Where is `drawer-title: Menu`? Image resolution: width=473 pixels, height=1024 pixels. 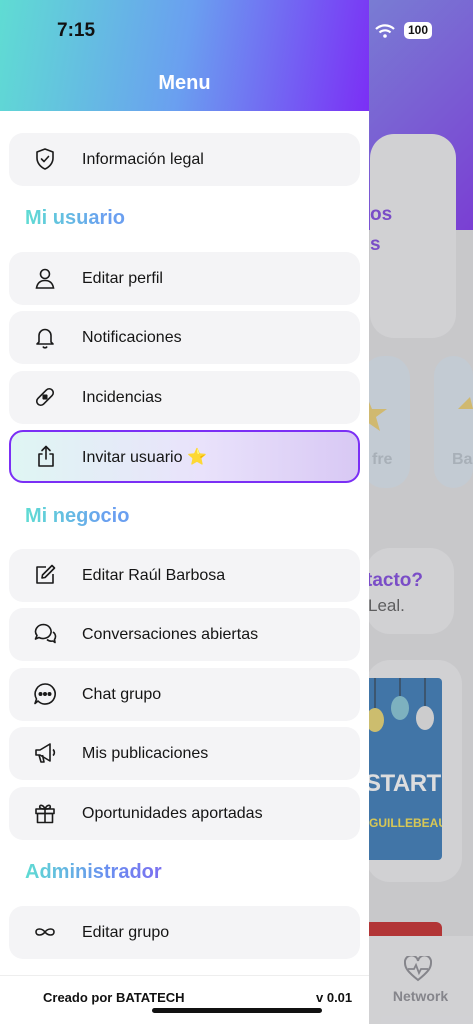 drawer-title: Menu is located at coordinates (184, 83).